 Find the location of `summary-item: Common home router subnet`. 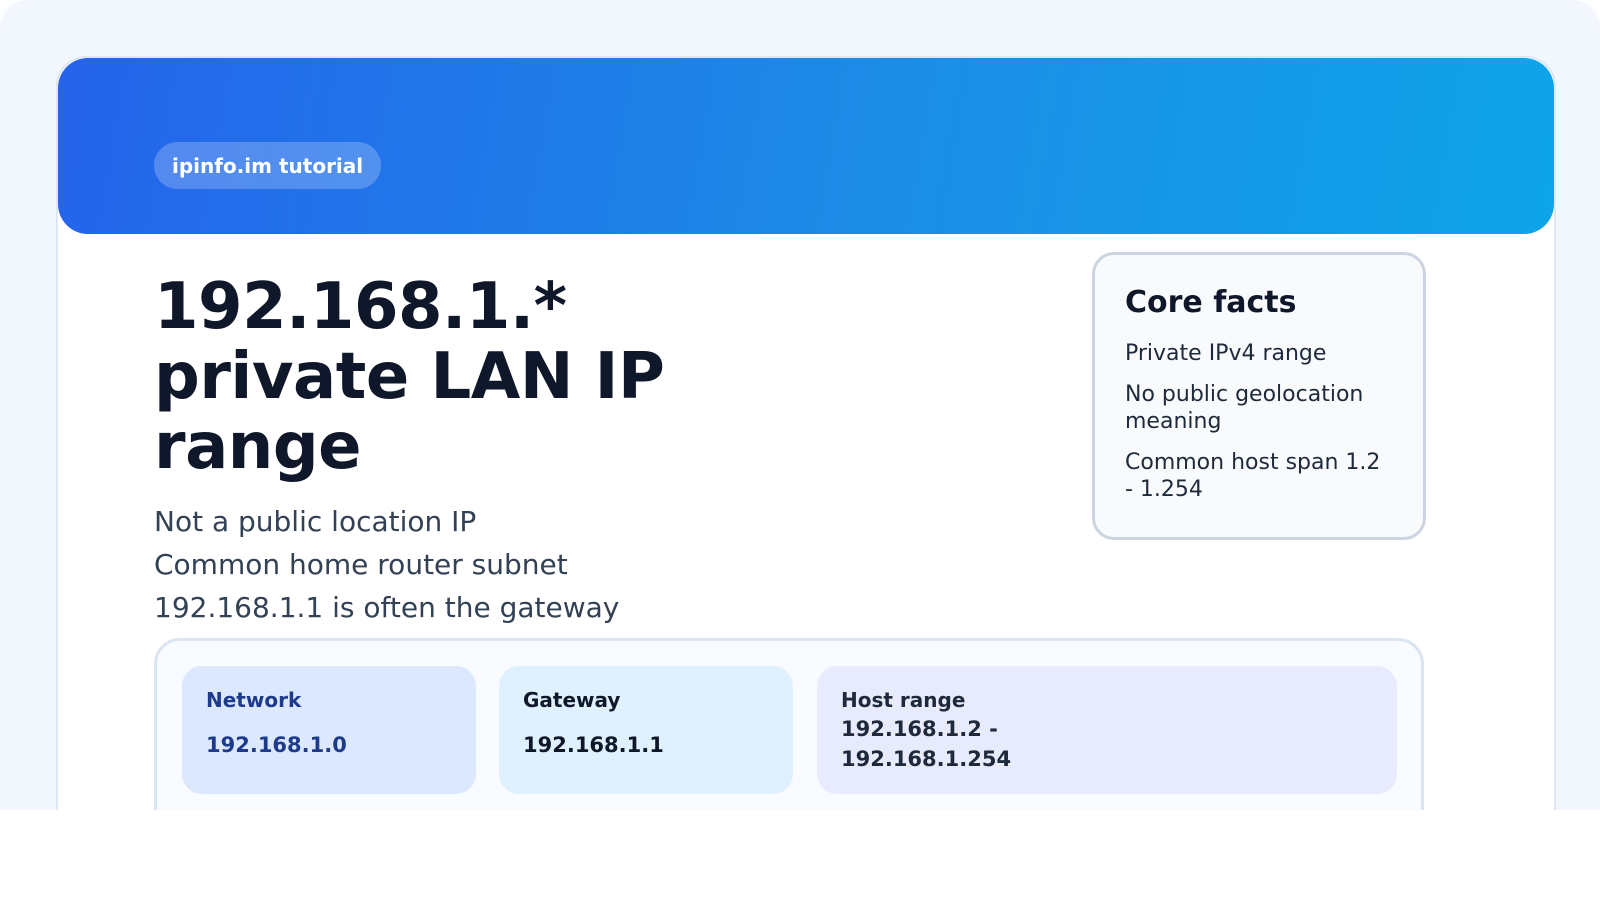

summary-item: Common home router subnet is located at coordinates (361, 564).